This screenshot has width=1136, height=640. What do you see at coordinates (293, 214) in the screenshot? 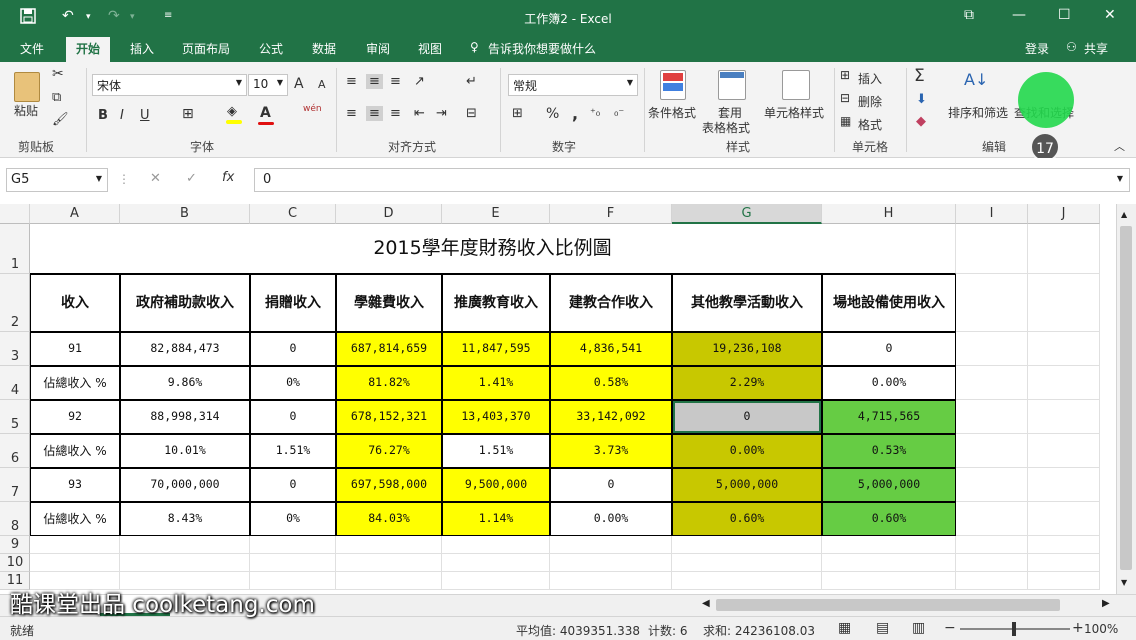
I see `column-header-c: C` at bounding box center [293, 214].